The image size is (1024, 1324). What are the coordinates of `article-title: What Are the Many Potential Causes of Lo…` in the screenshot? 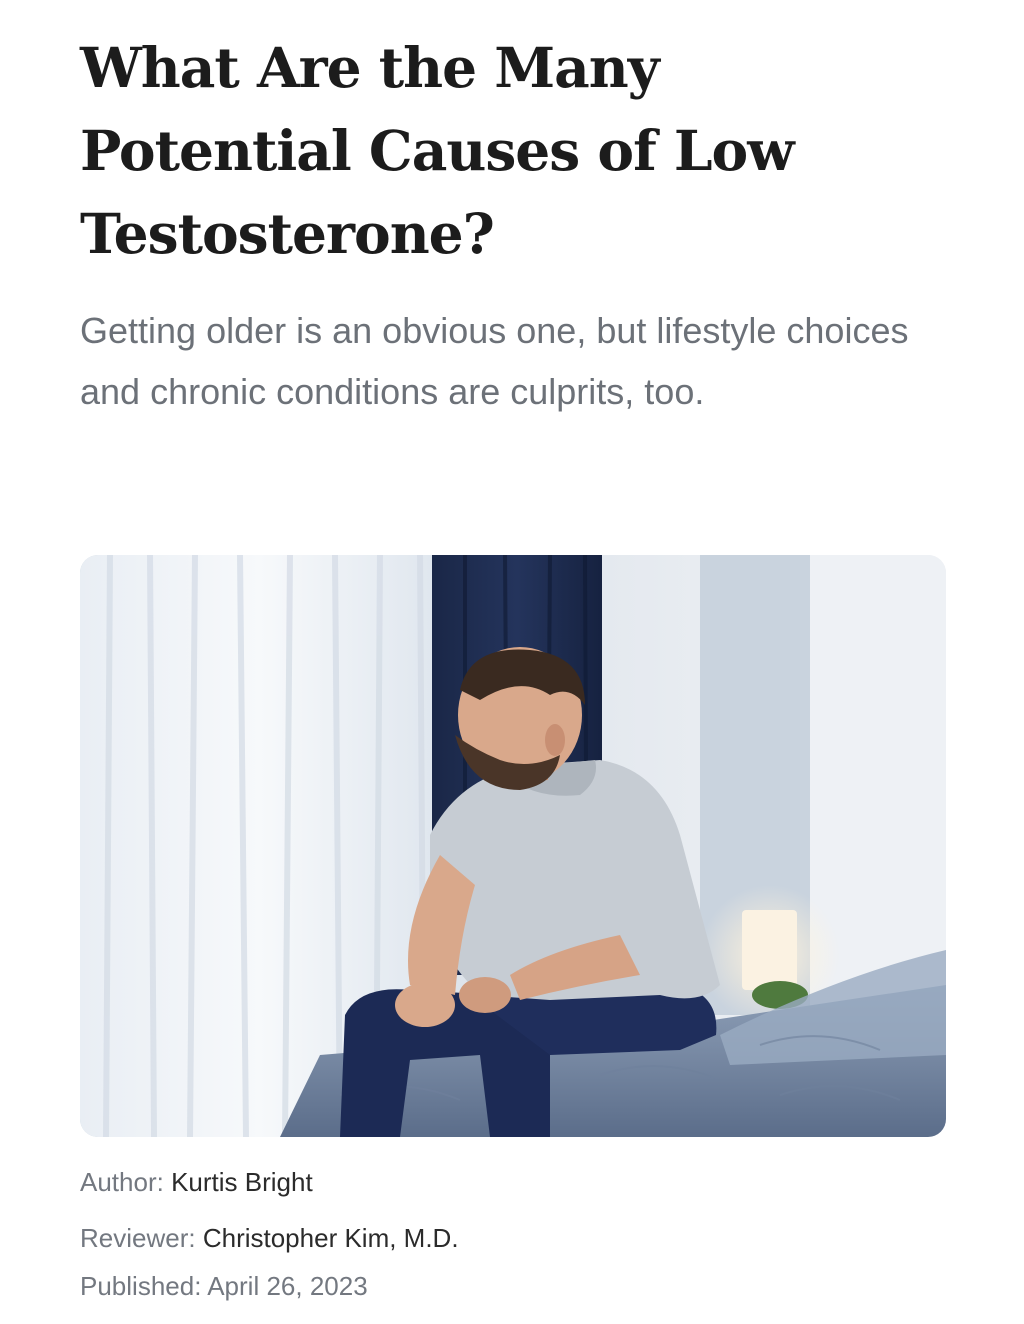 It's located at (437, 150).